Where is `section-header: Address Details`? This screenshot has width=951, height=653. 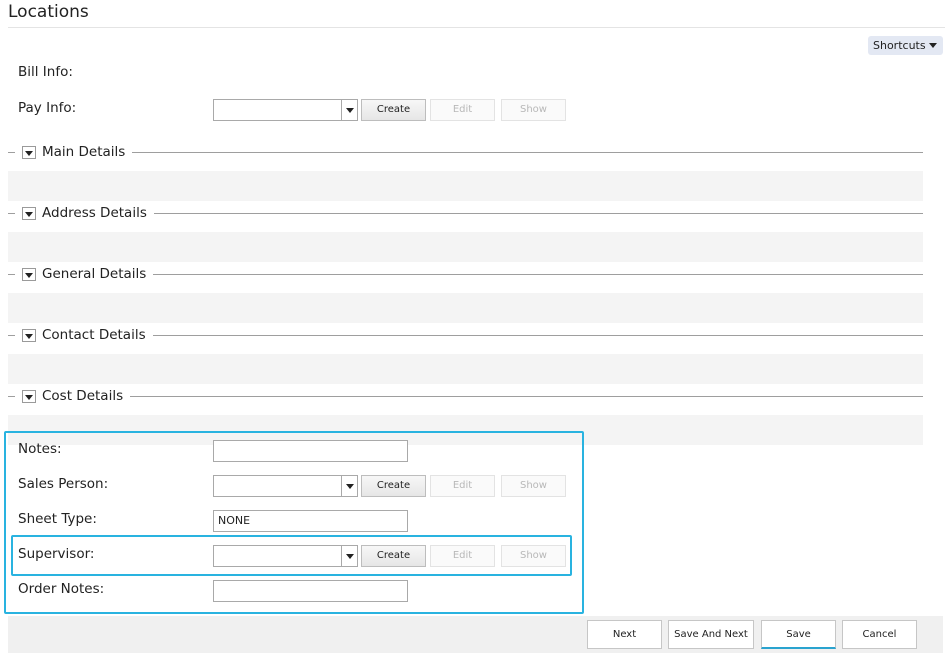
section-header: Address Details is located at coordinates (84, 213).